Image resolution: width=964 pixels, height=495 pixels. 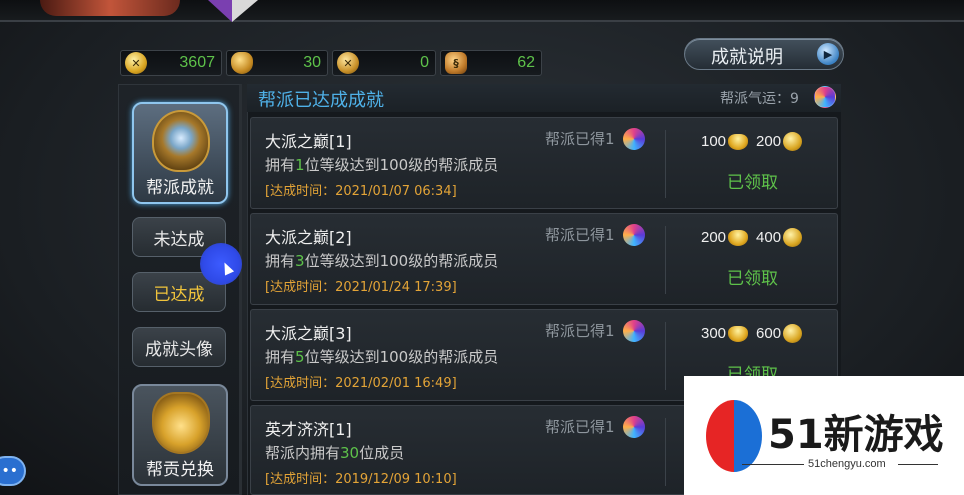 I want to click on achievement-reward: 200 400, so click(x=752, y=237).